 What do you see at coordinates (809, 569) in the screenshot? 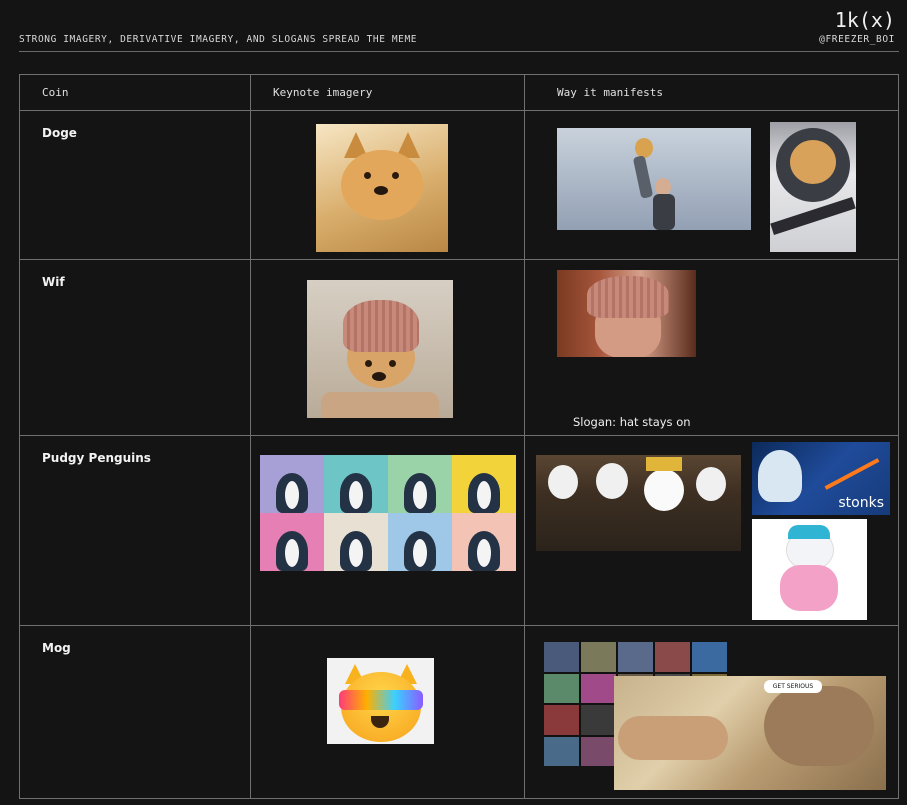
I see `pudgy-plush-image` at bounding box center [809, 569].